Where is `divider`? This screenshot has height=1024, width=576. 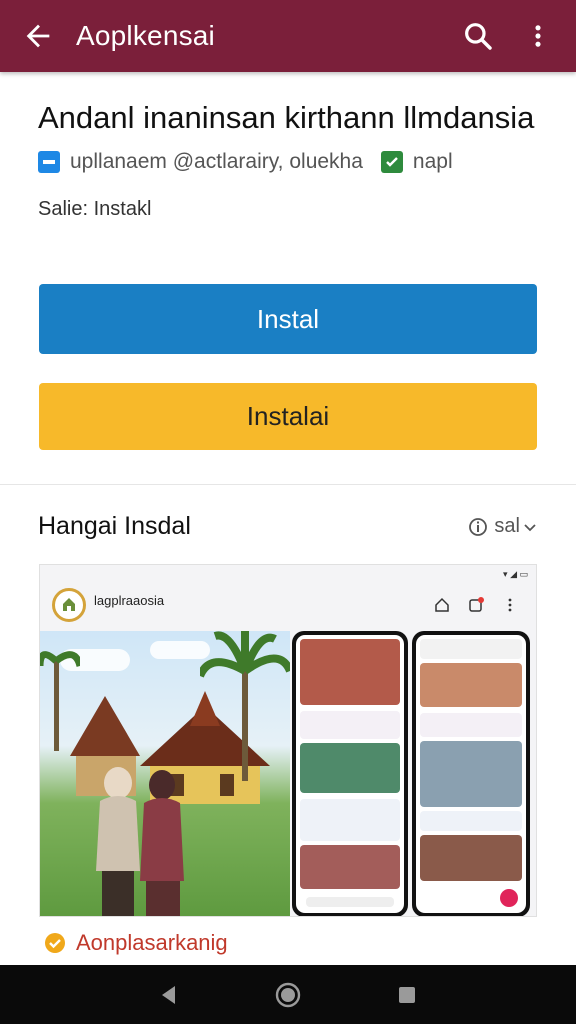
divider is located at coordinates (288, 484).